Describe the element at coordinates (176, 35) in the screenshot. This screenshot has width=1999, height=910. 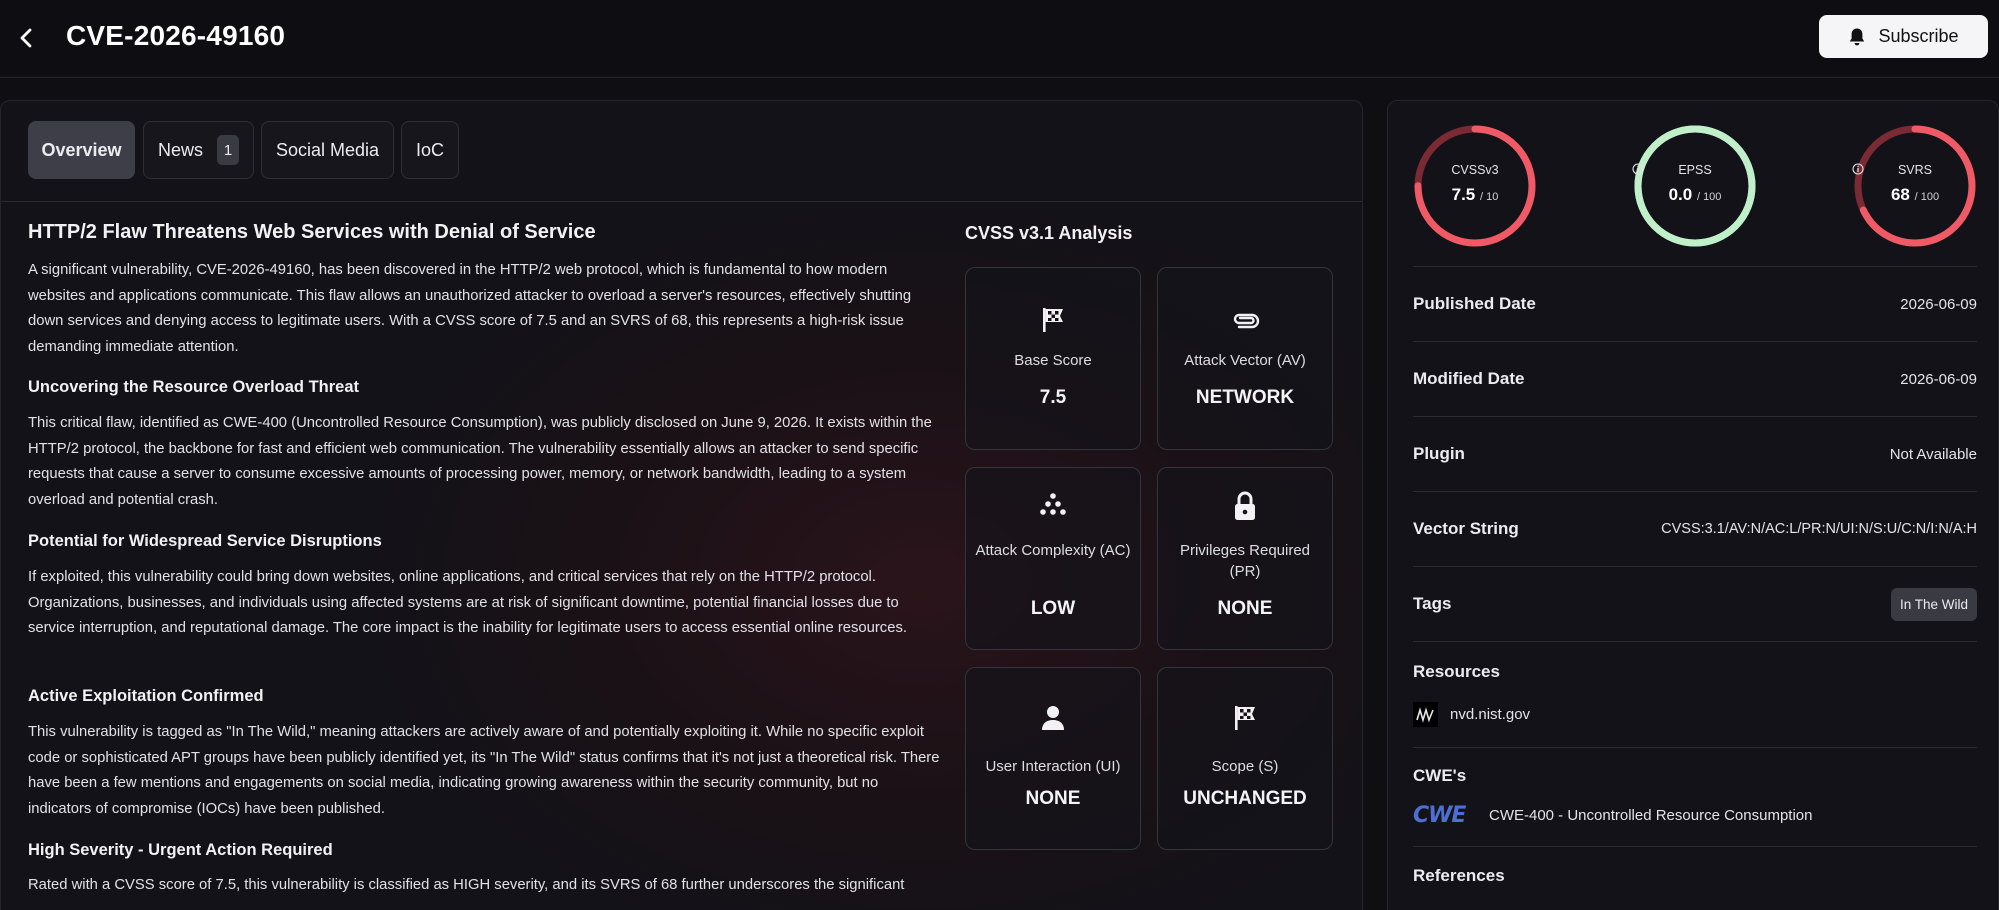
I see `page-title: CVE-2026-49160` at that location.